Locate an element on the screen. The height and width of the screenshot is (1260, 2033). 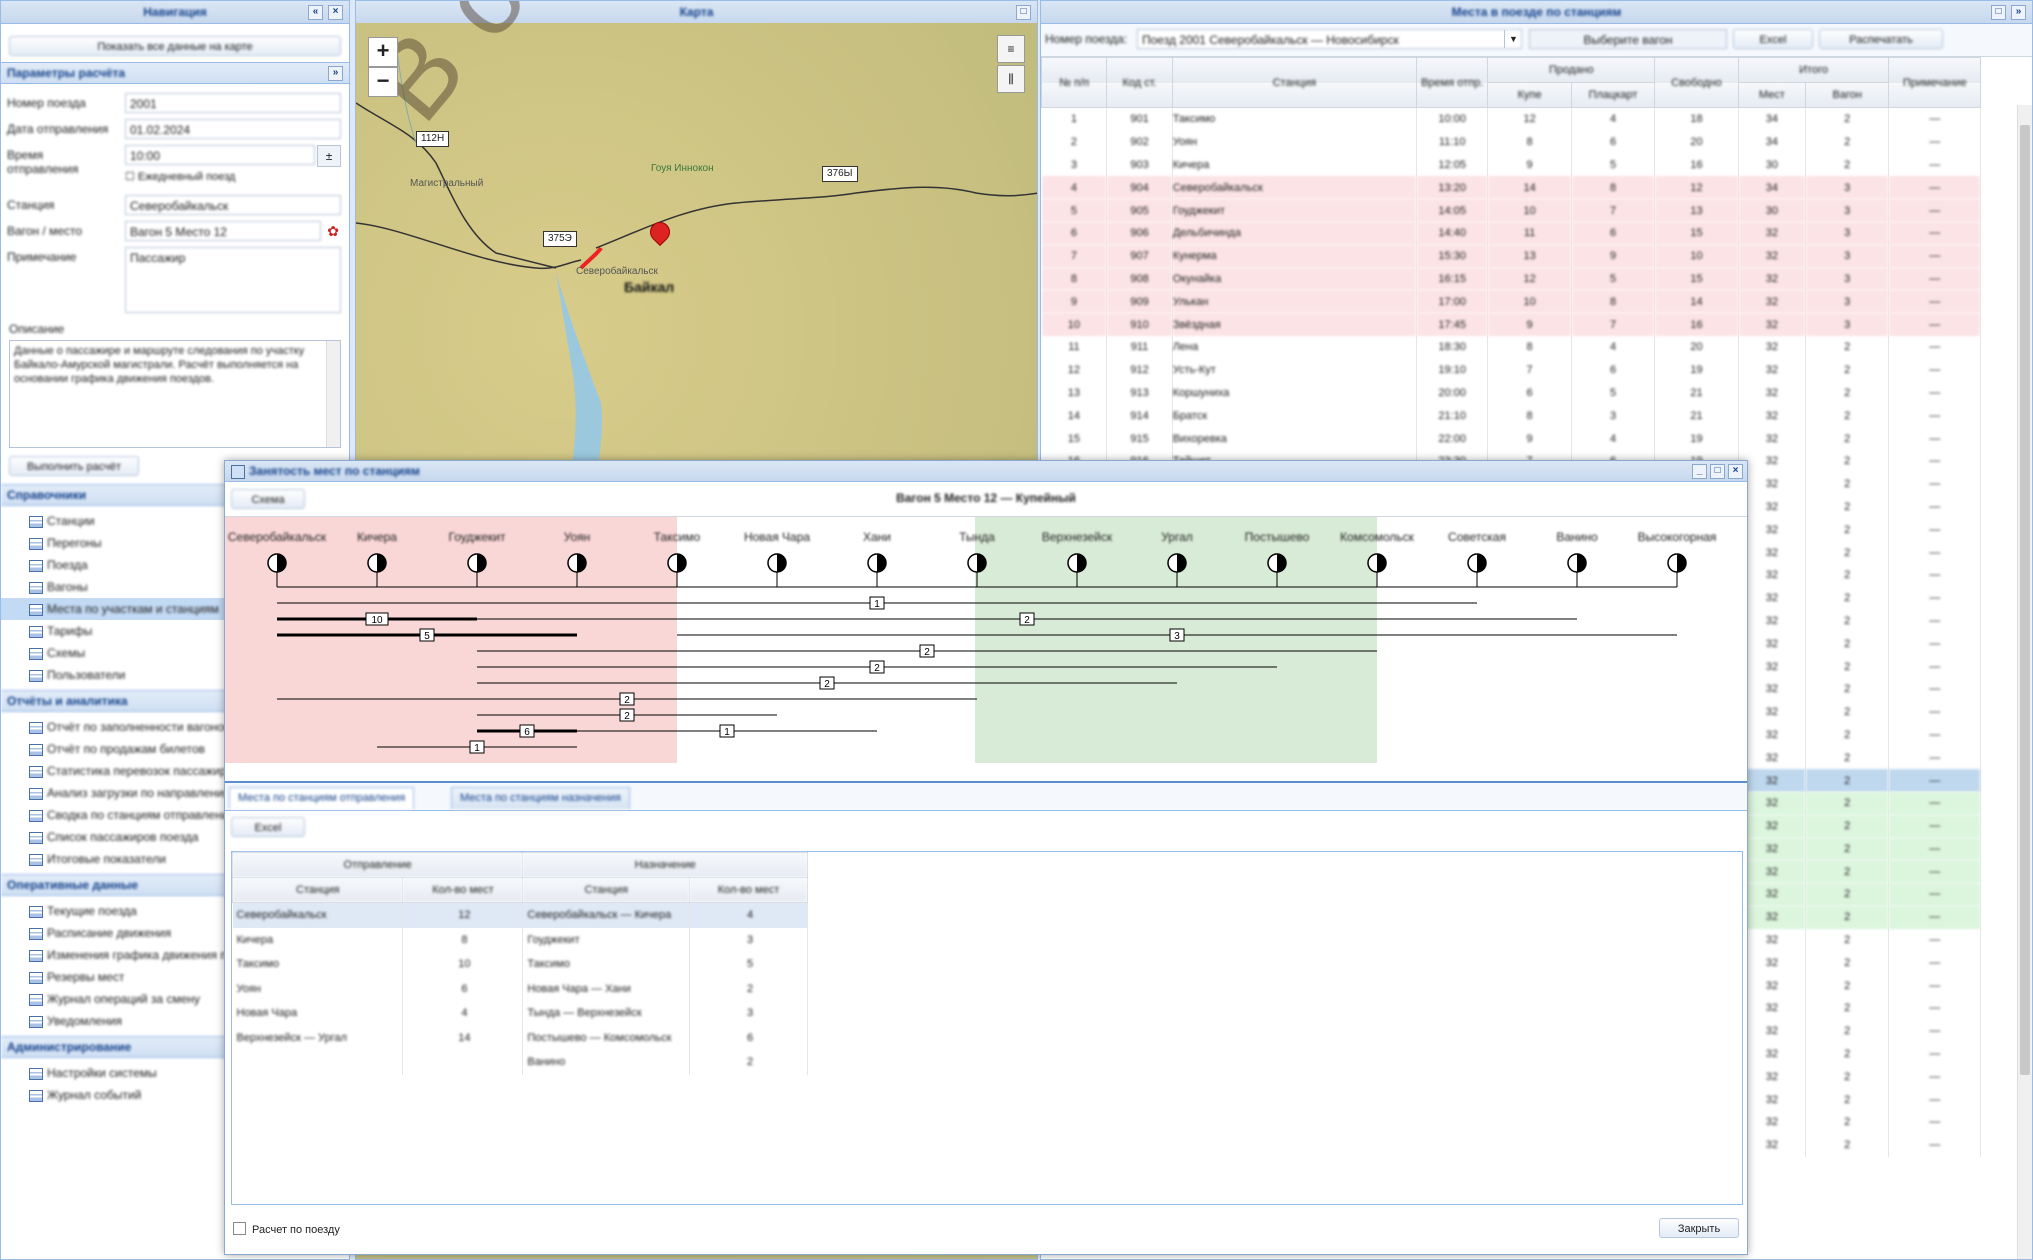
tree-item-label: Вагоны is located at coordinates (67, 587).